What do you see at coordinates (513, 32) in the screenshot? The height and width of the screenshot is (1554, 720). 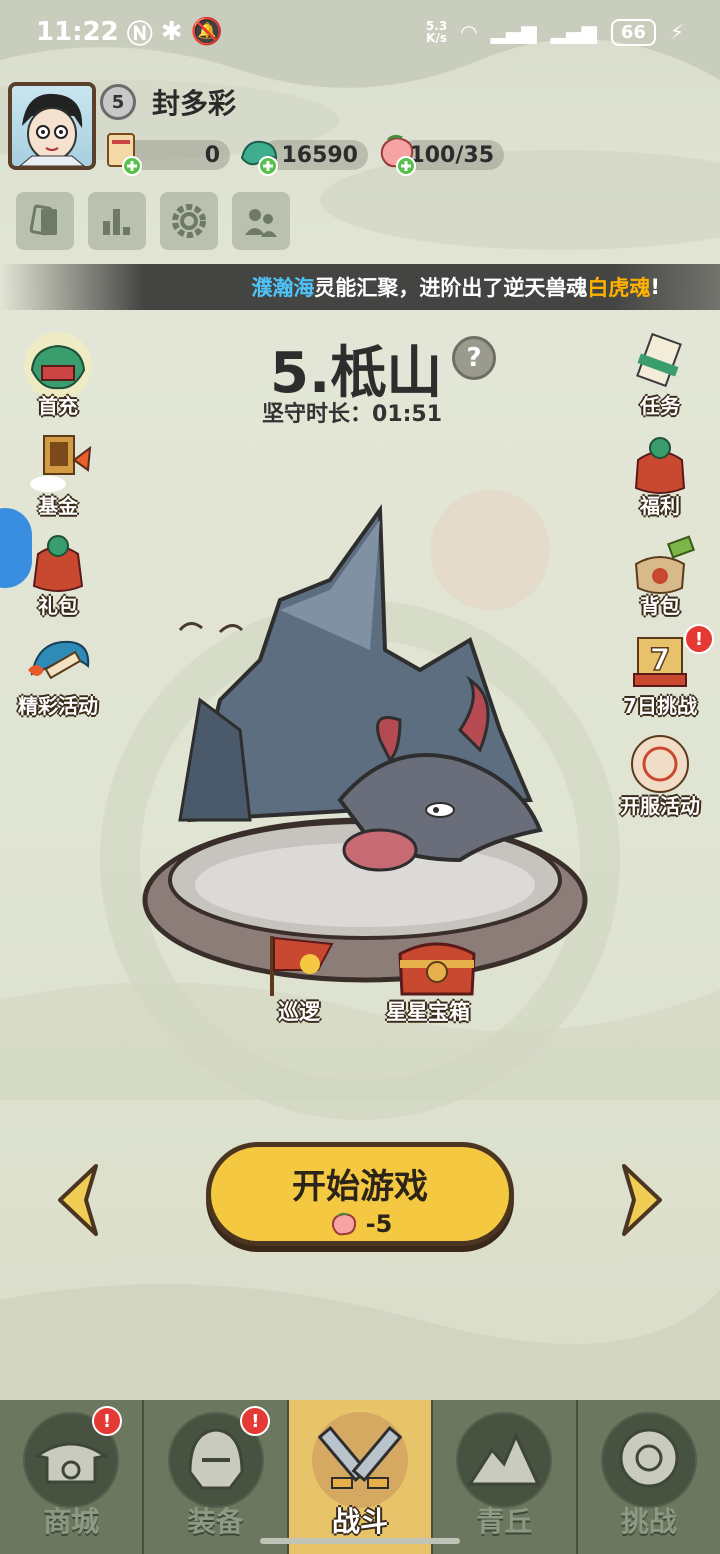 I see `signal-icon-1: ▂▄▆` at bounding box center [513, 32].